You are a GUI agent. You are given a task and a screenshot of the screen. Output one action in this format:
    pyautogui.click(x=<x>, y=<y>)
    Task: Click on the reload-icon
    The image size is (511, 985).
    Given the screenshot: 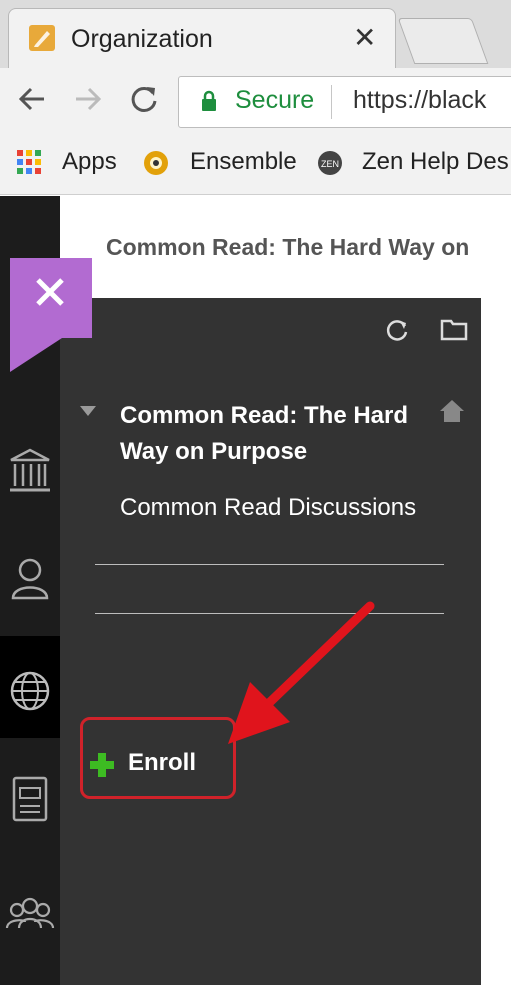 What is the action you would take?
    pyautogui.click(x=144, y=99)
    